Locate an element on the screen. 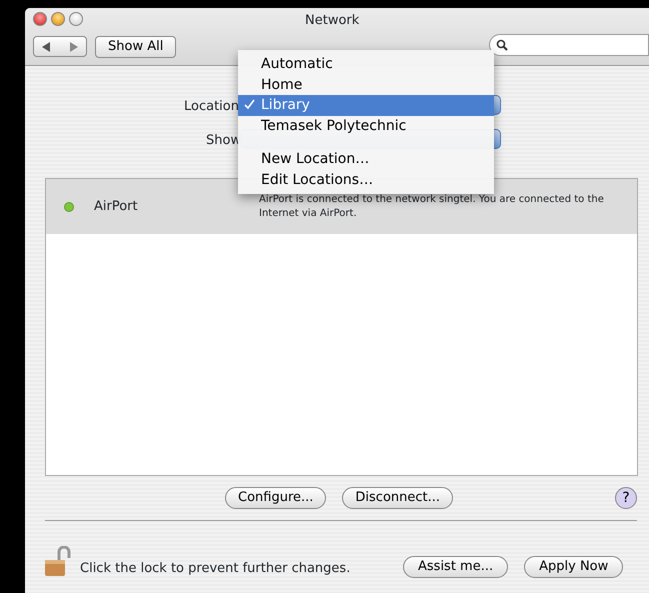 This screenshot has width=649, height=593. location-label: Location is located at coordinates (211, 107).